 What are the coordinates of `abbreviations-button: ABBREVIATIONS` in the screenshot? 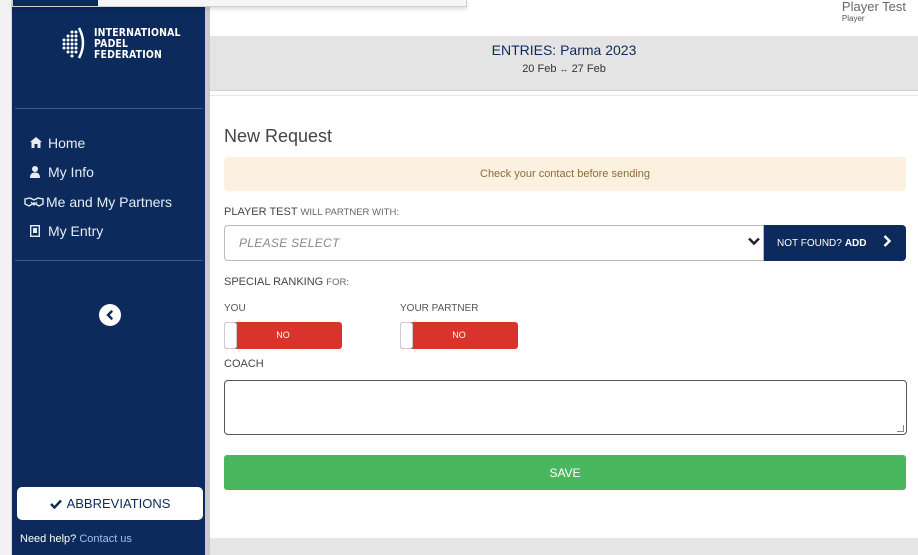 It's located at (110, 503).